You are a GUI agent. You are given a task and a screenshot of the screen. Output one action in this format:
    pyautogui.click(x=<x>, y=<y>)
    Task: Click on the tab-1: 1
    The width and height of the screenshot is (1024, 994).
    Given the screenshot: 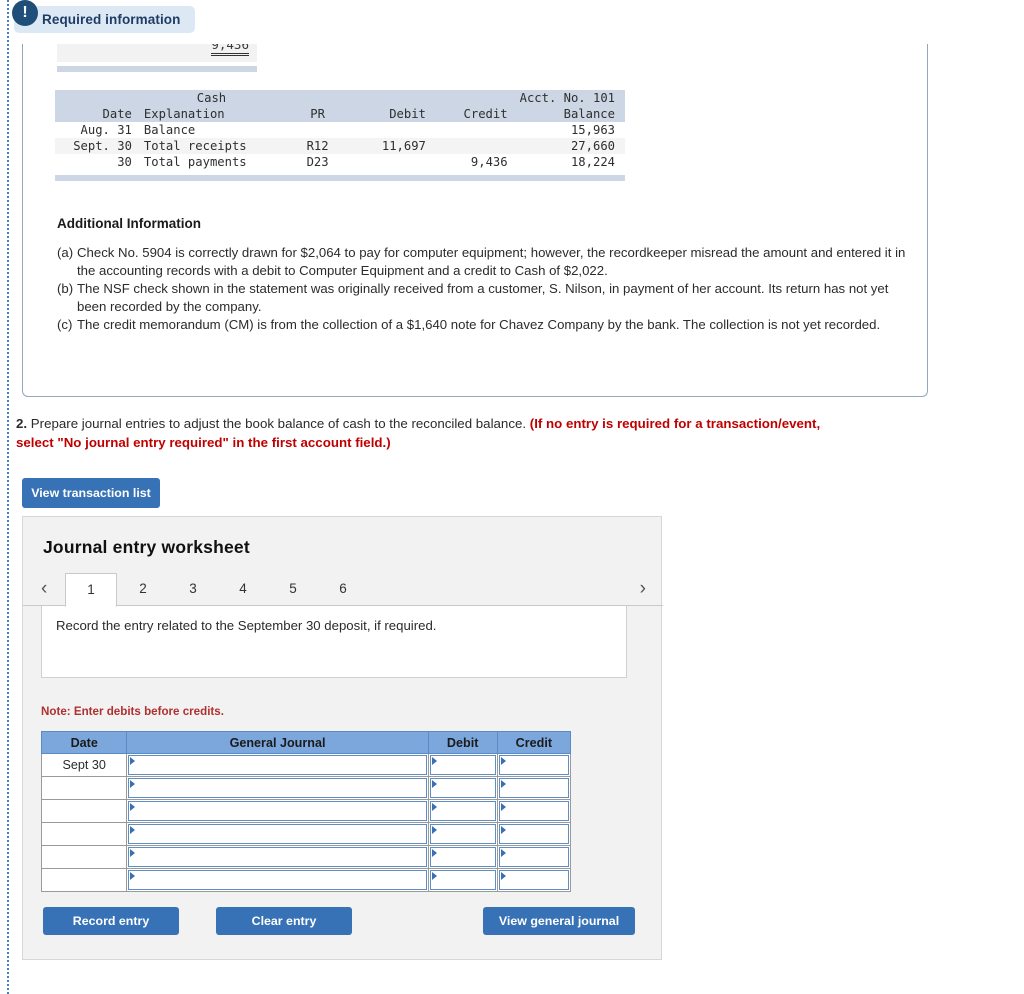 What is the action you would take?
    pyautogui.click(x=91, y=590)
    